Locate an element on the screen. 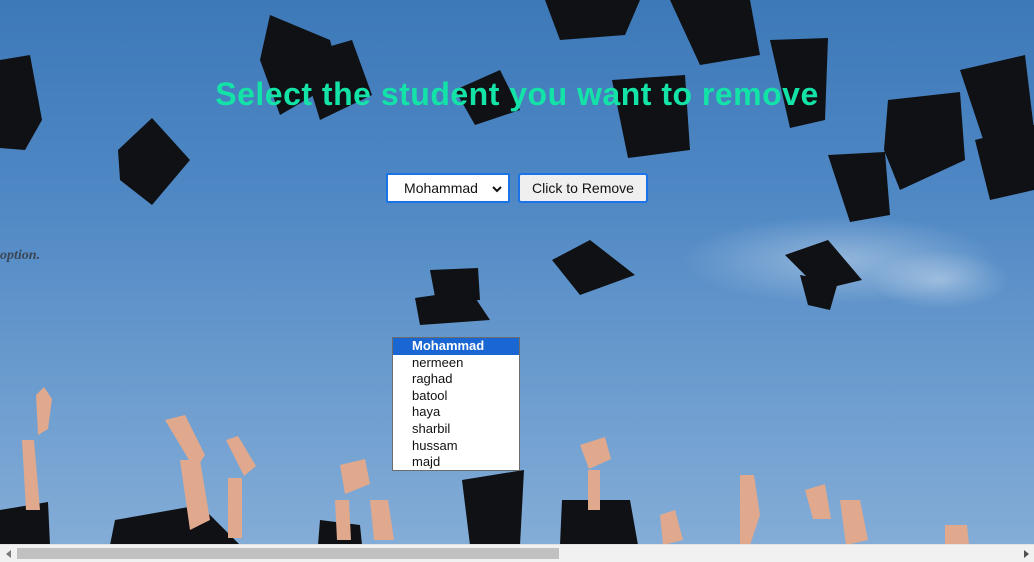 This screenshot has width=1034, height=562. side-text: option. is located at coordinates (20, 255).